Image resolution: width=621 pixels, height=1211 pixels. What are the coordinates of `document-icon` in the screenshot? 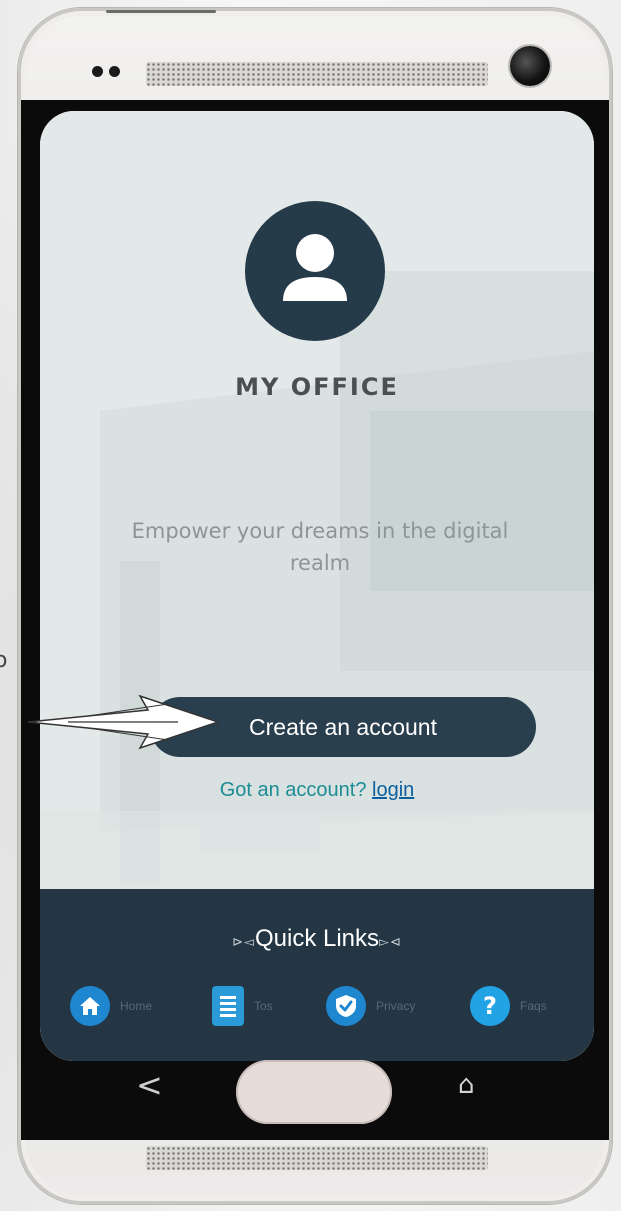 It's located at (228, 1006).